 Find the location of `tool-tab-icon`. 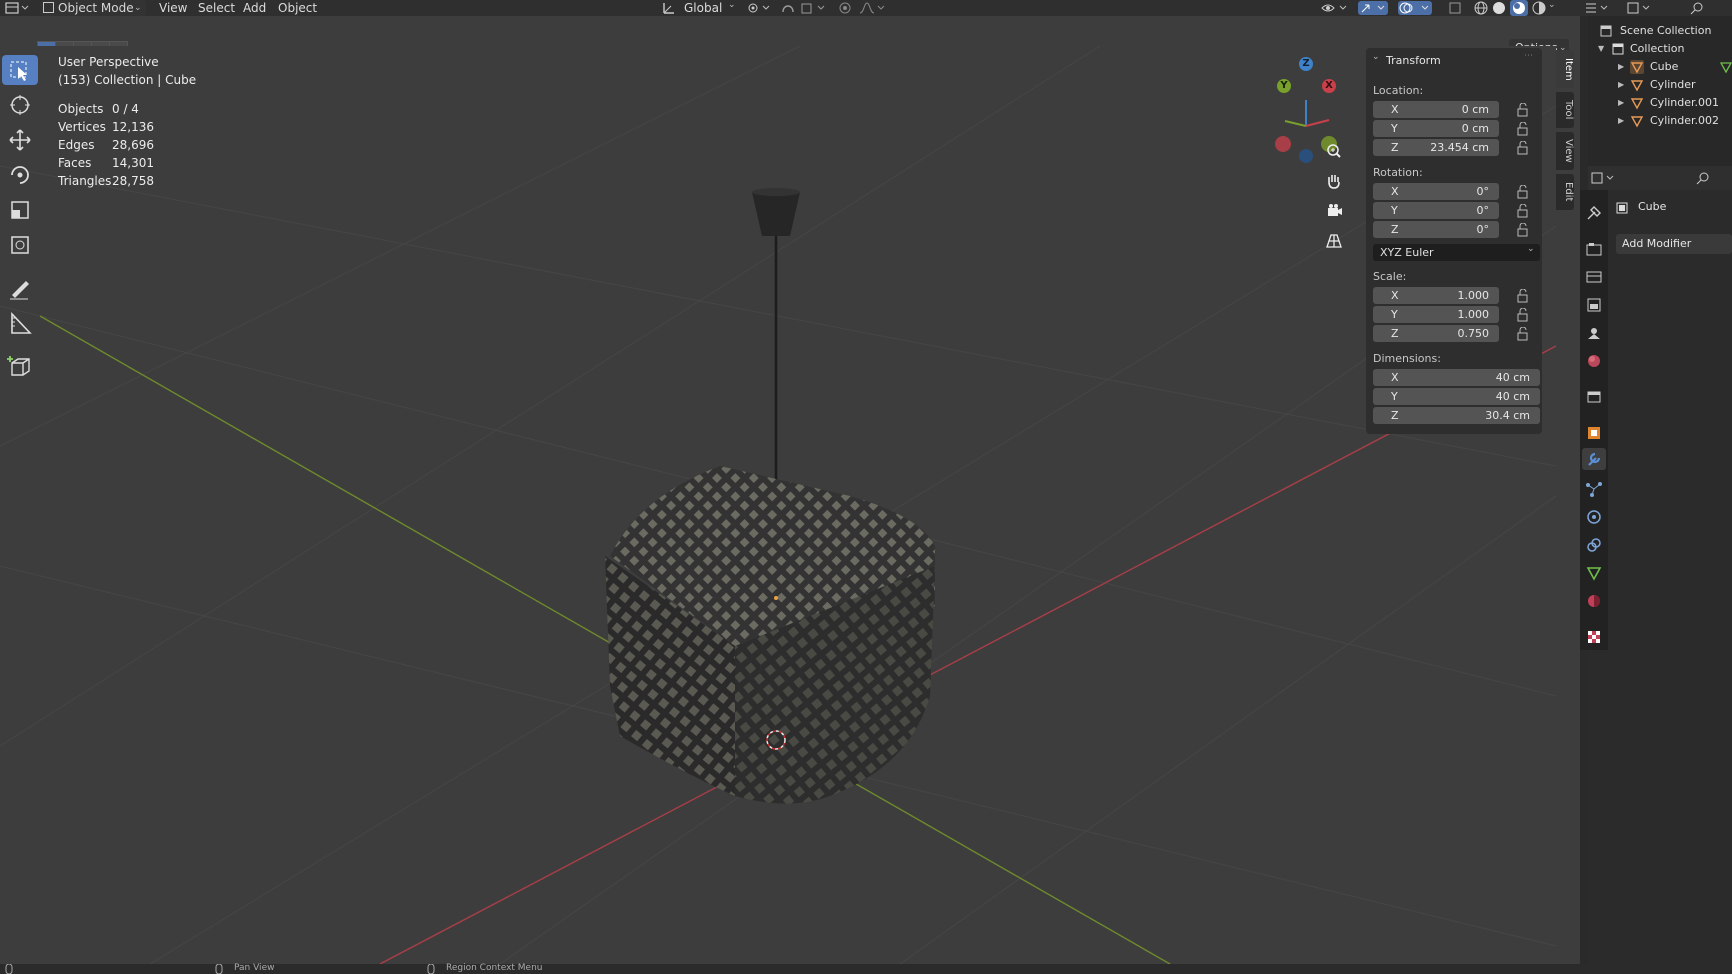

tool-tab-icon is located at coordinates (1594, 213).